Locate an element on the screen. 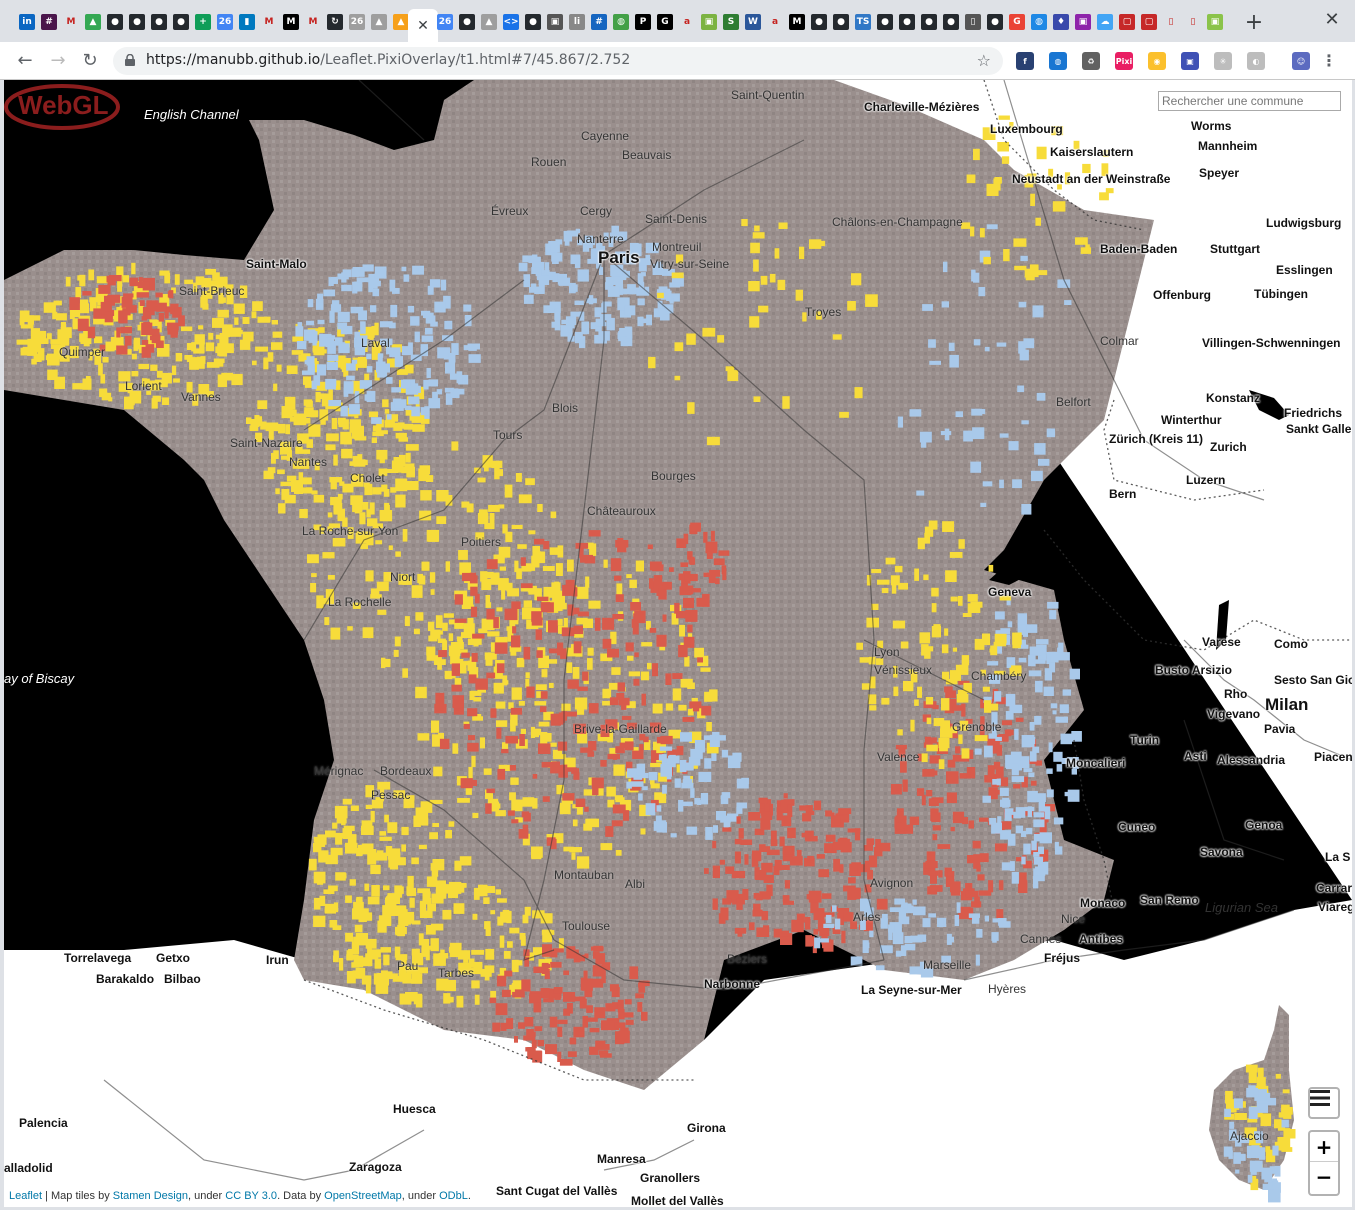  browser-tab: ↻ is located at coordinates (335, 22).